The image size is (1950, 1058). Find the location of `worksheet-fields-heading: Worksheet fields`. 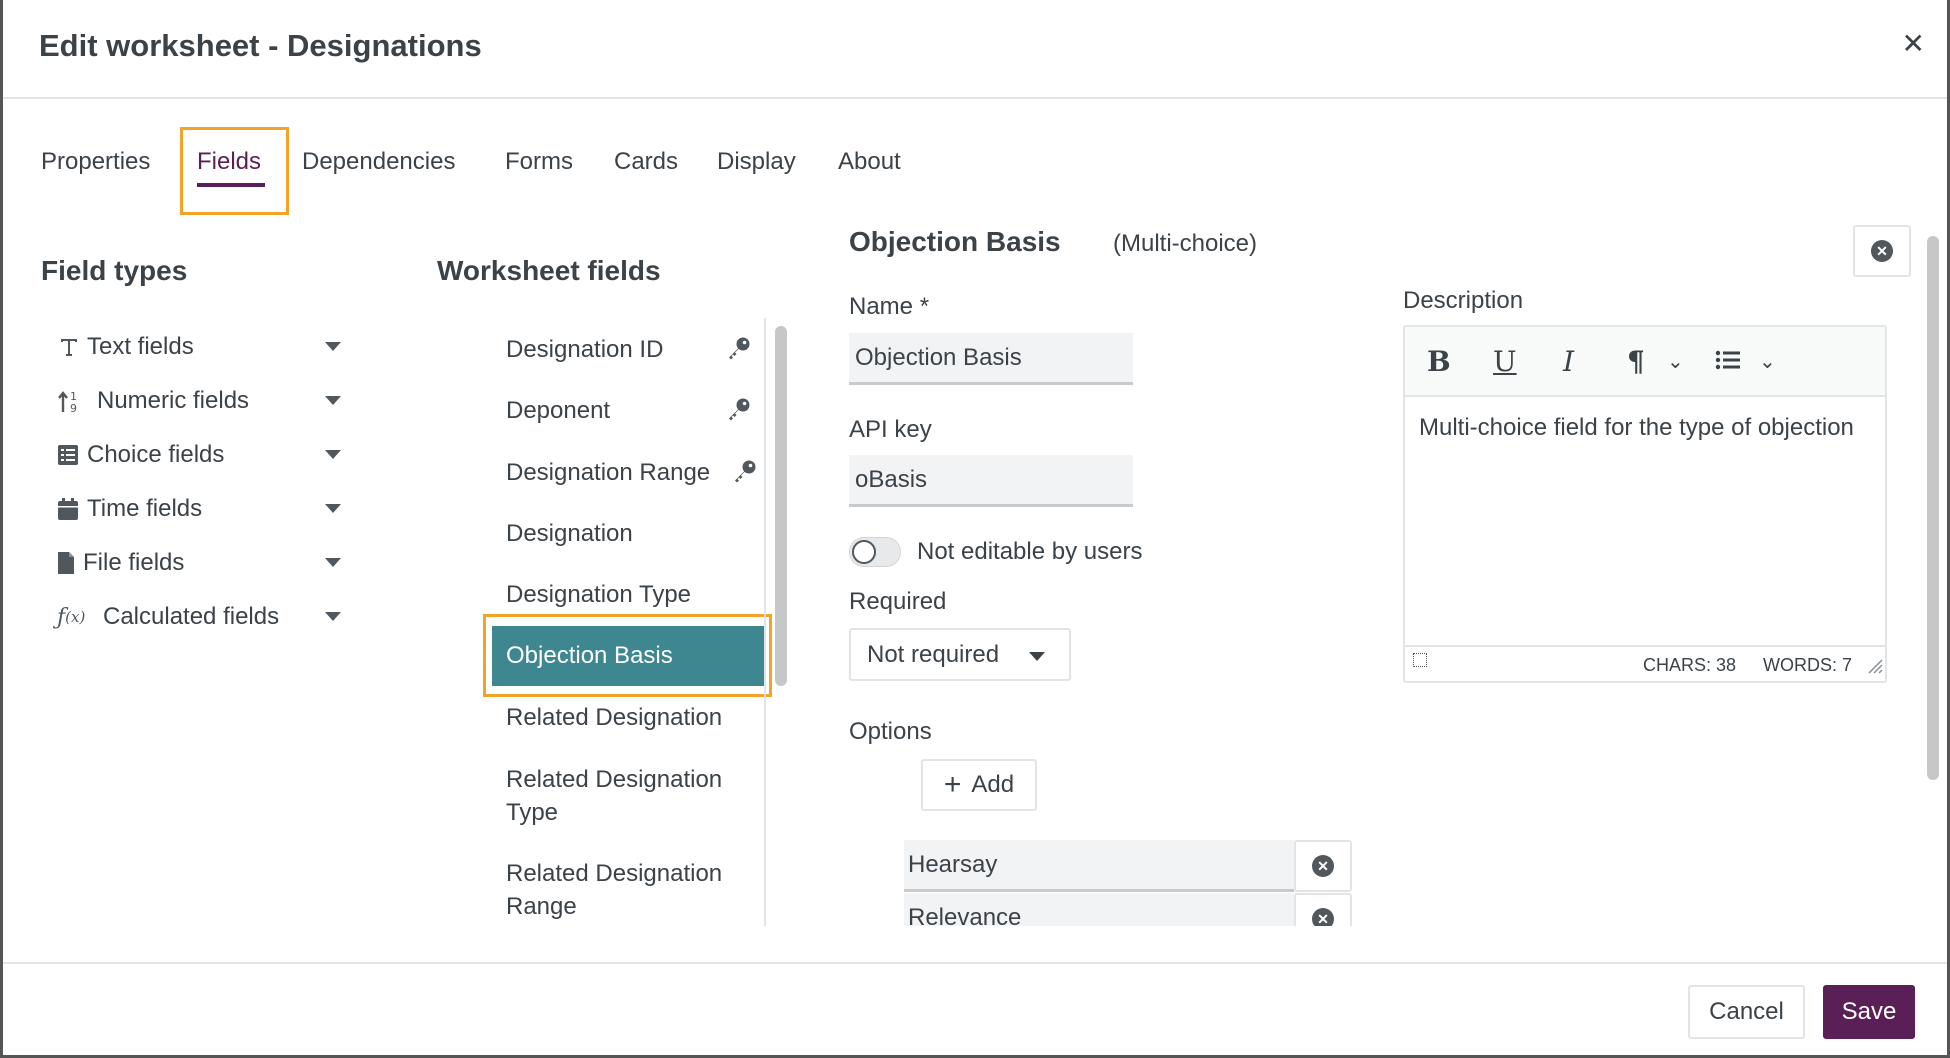

worksheet-fields-heading: Worksheet fields is located at coordinates (549, 270).